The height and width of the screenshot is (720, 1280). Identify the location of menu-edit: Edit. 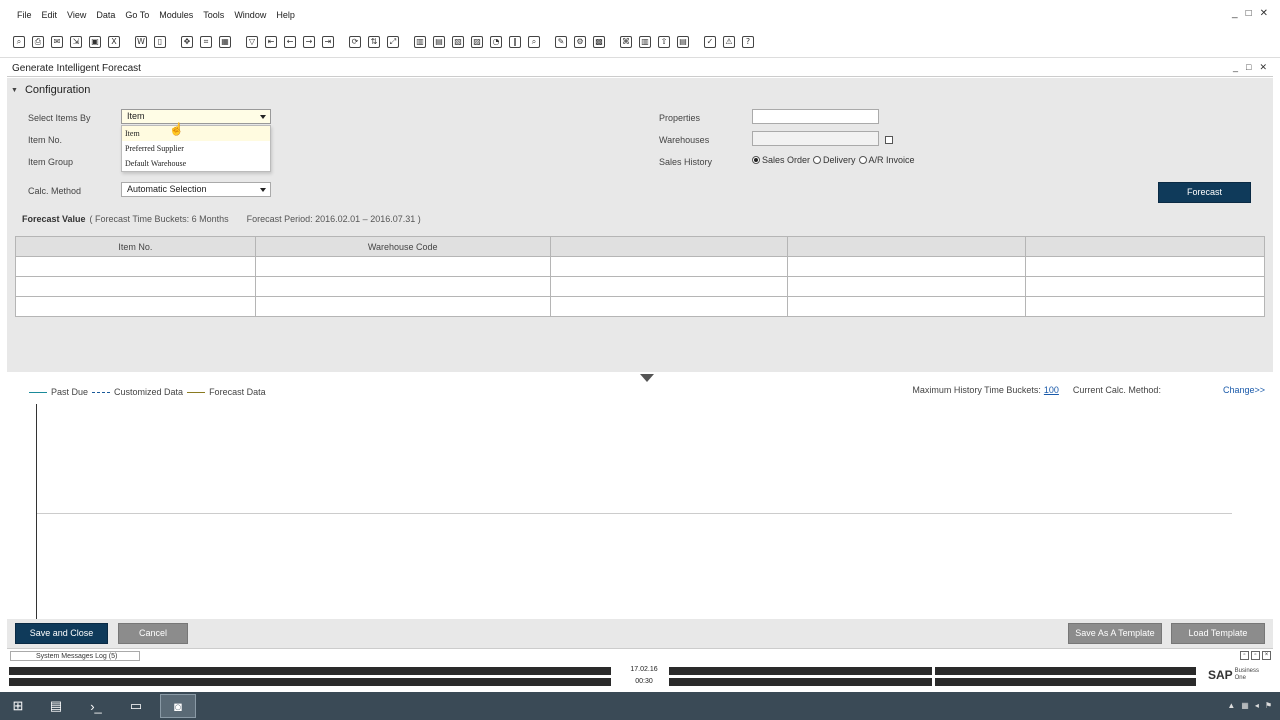
(50, 15).